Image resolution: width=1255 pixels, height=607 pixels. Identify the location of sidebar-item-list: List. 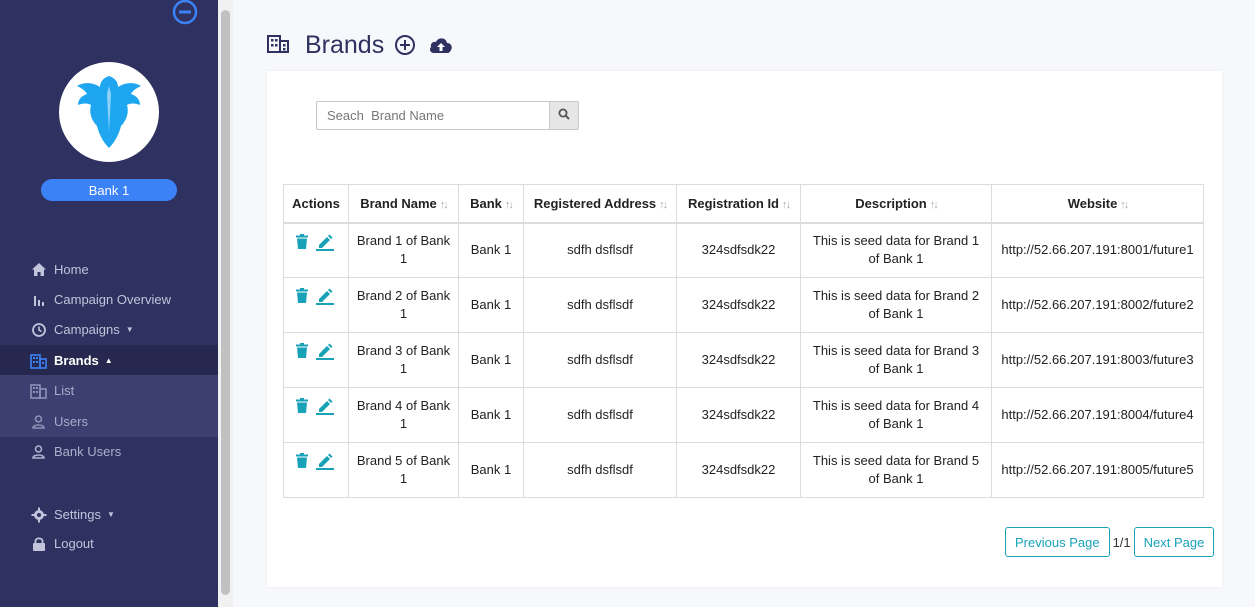
(109, 390).